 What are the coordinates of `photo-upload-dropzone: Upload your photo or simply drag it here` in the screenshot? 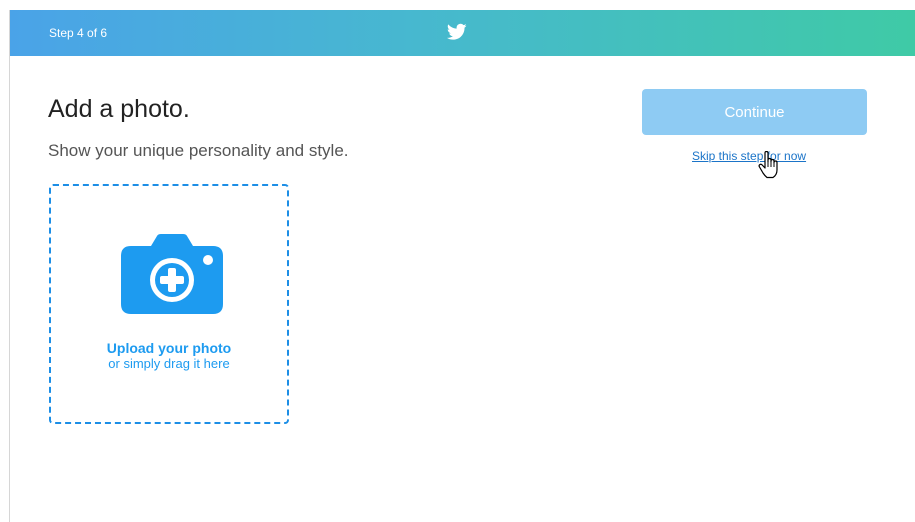 It's located at (169, 304).